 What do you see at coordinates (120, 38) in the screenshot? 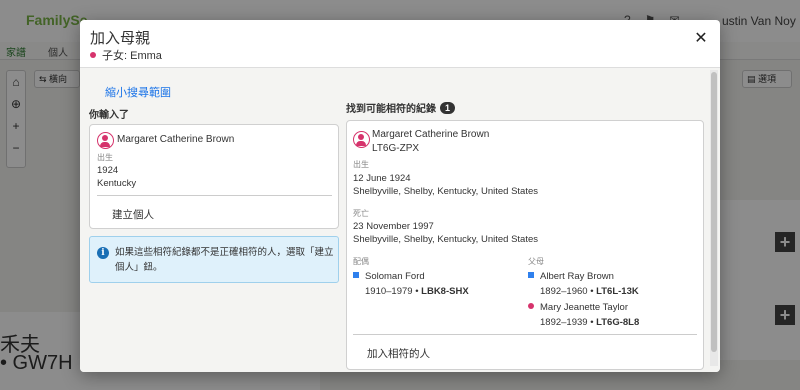
I see `dialog-title: 加入母親` at bounding box center [120, 38].